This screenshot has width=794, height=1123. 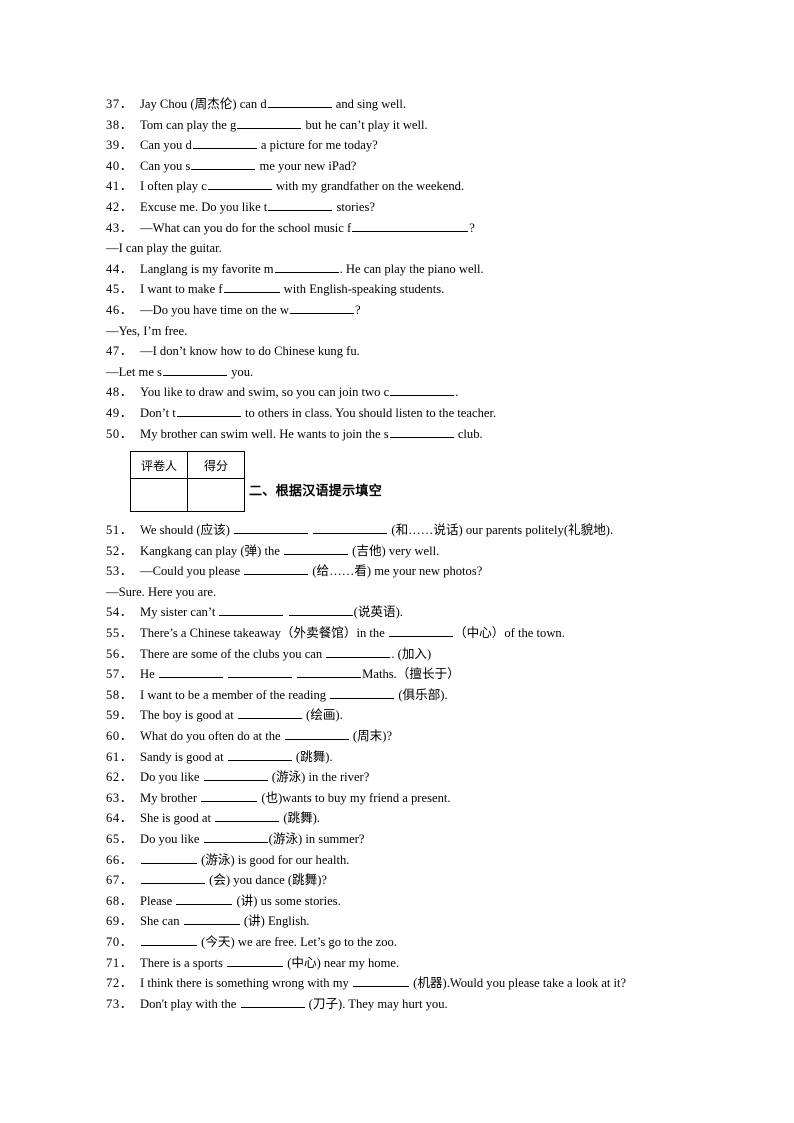 What do you see at coordinates (119, 674) in the screenshot?
I see `question-number: 57．` at bounding box center [119, 674].